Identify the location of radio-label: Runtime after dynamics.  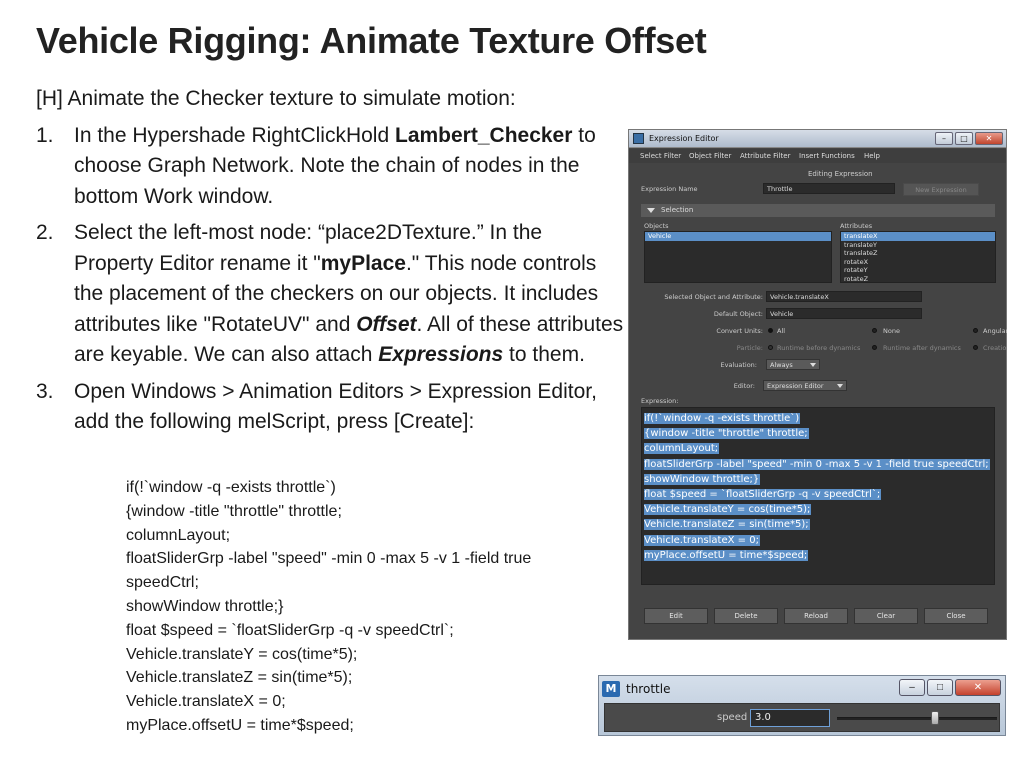
(922, 348).